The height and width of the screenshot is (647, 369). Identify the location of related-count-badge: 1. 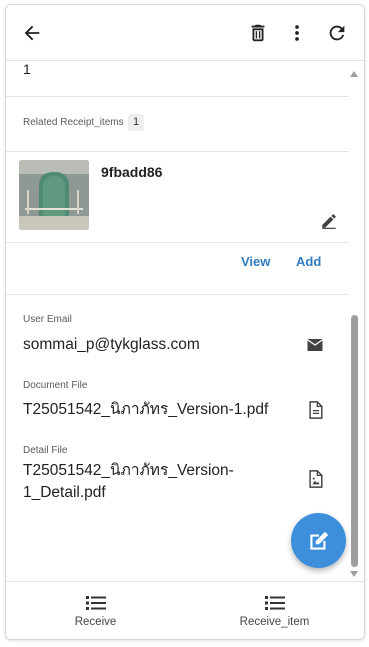
(136, 122).